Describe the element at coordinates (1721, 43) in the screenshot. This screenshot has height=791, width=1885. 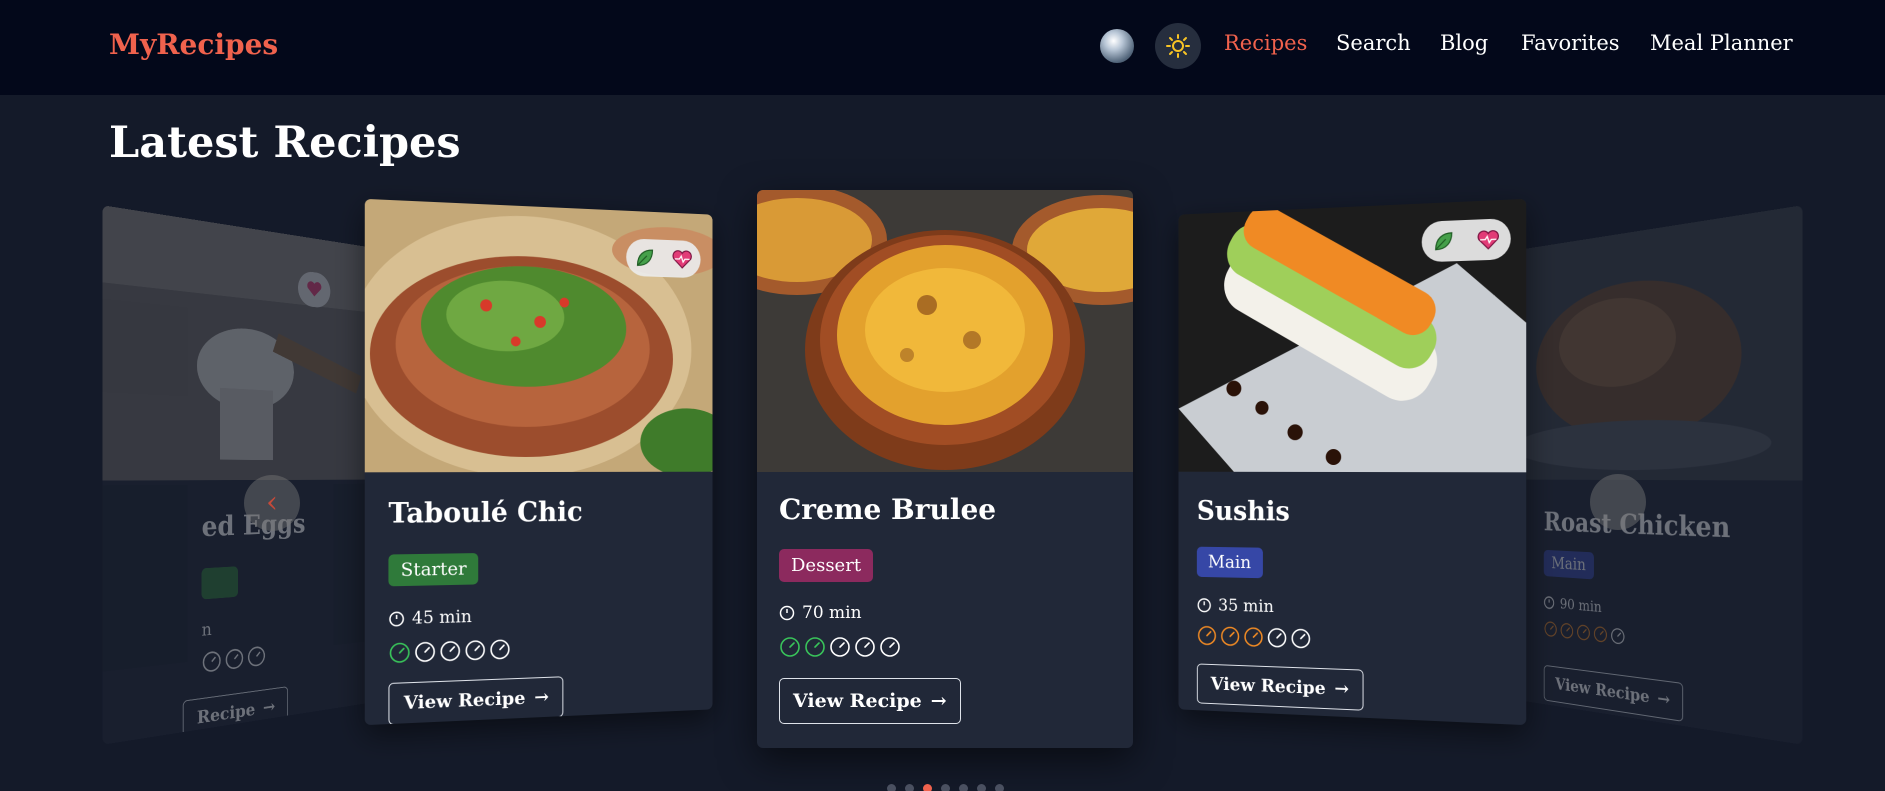
I see `nav-link-meal-planner: Meal Planner` at that location.